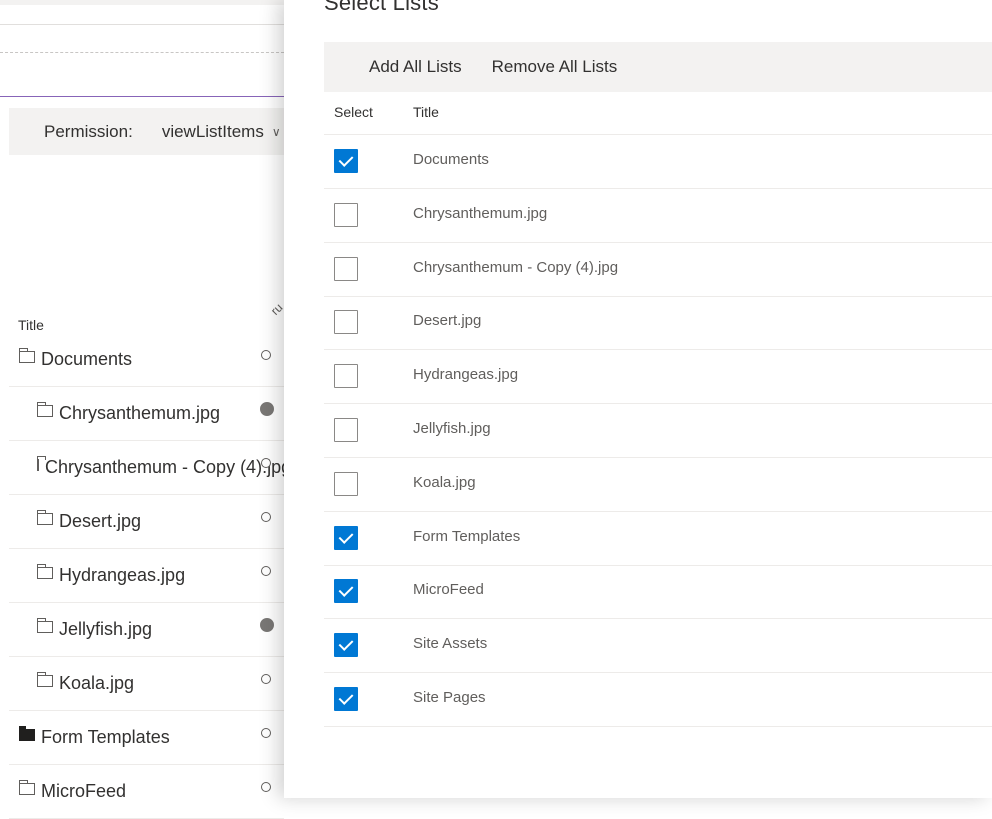 The height and width of the screenshot is (819, 992). I want to click on table-row: Chrysanthemum - Copy (4).jpg, so click(146, 468).